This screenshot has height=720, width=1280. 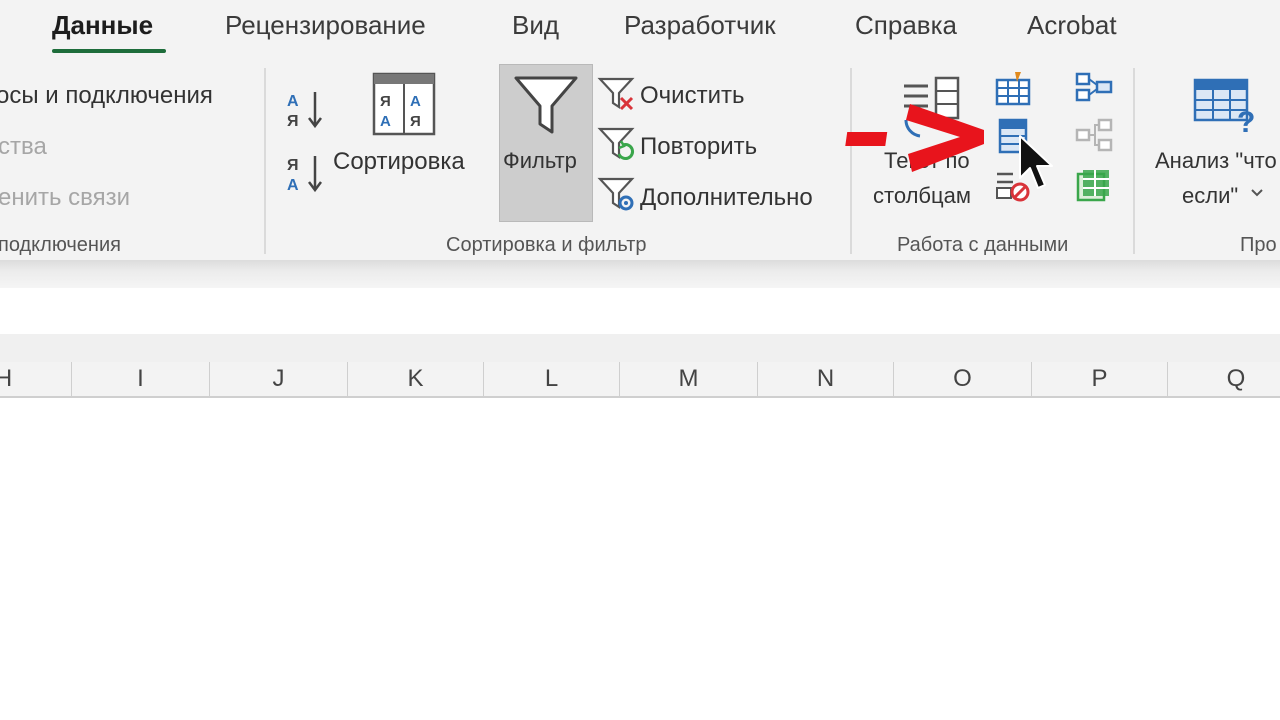 I want to click on active-tab-indicator, so click(x=109, y=51).